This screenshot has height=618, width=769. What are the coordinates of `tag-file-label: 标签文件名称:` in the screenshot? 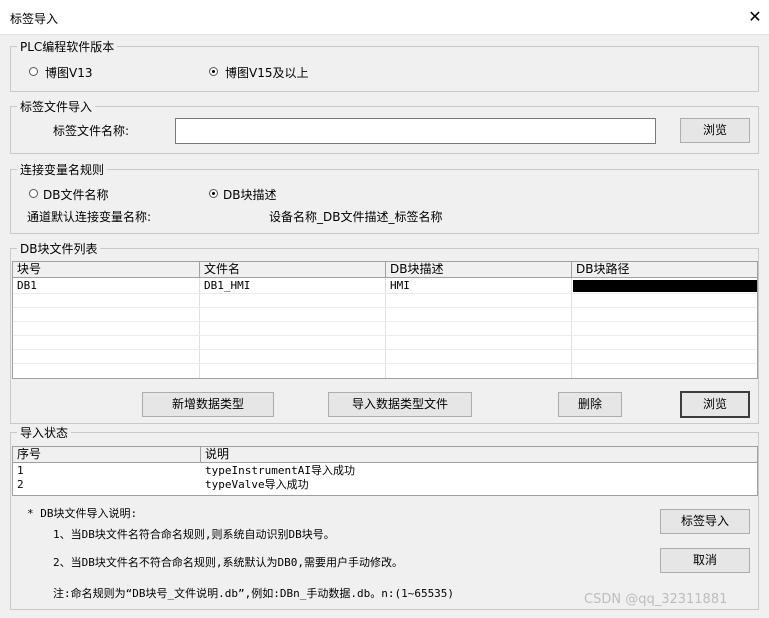 It's located at (91, 131).